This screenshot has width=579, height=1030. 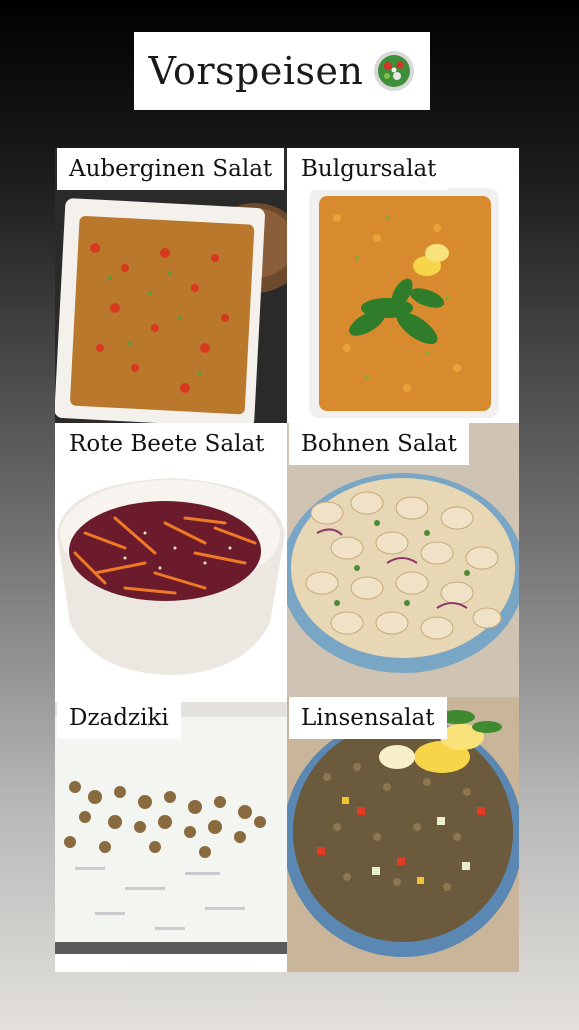 What do you see at coordinates (167, 444) in the screenshot?
I see `dish-label: Rote Beete Salat` at bounding box center [167, 444].